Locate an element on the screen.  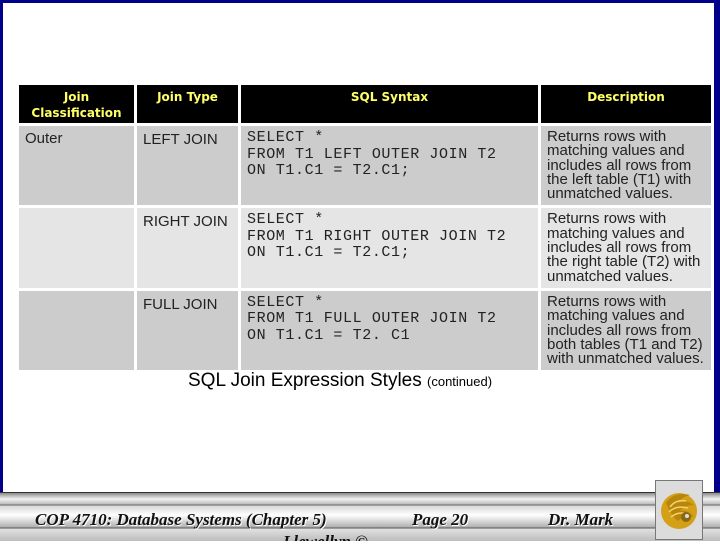
footer-page-number: Page 20 is located at coordinates (440, 519).